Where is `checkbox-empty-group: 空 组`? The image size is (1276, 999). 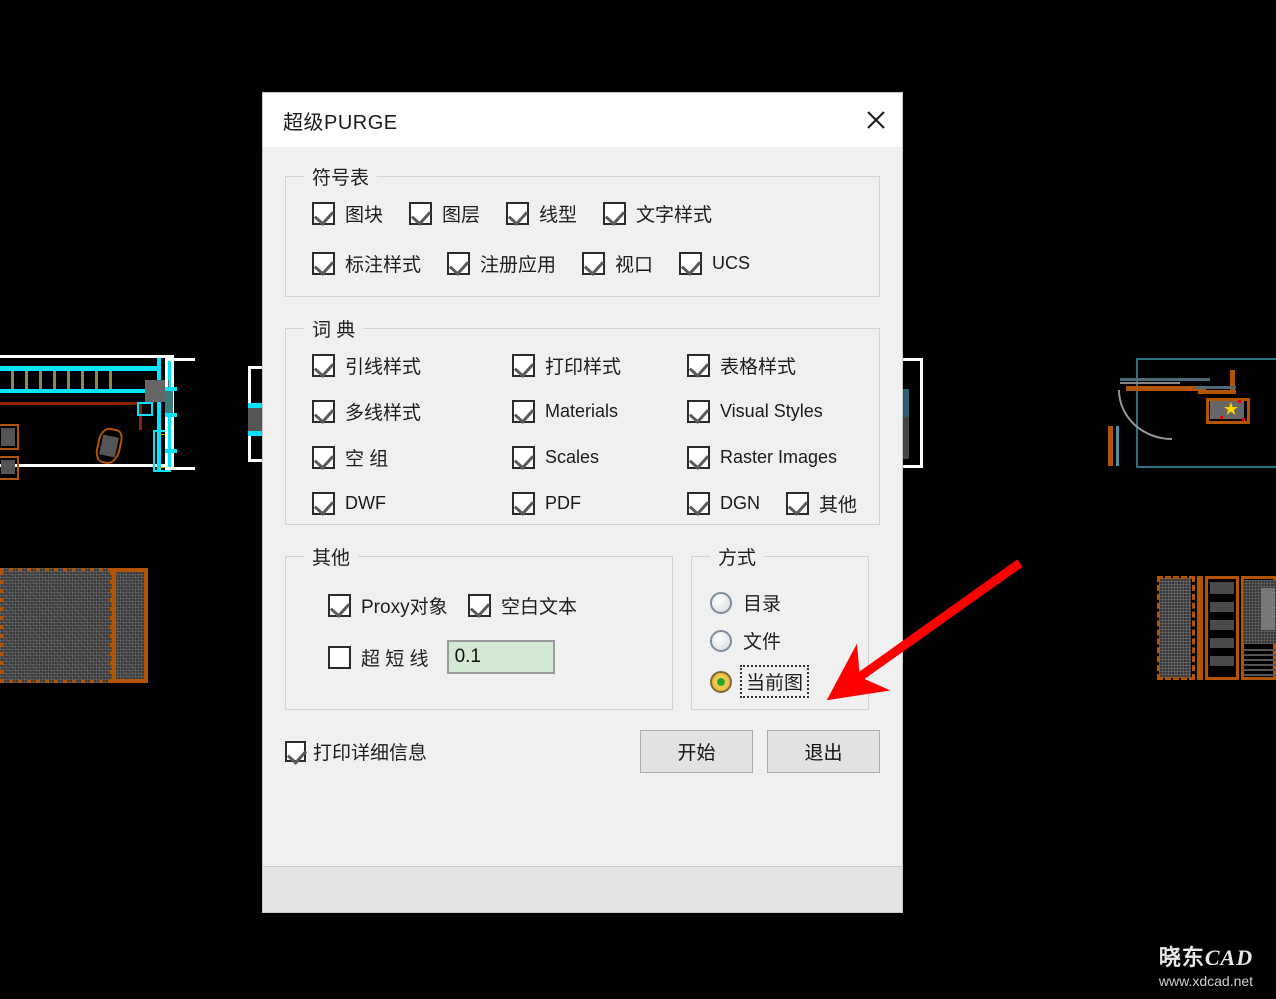
checkbox-empty-group: 空 组 is located at coordinates (412, 457).